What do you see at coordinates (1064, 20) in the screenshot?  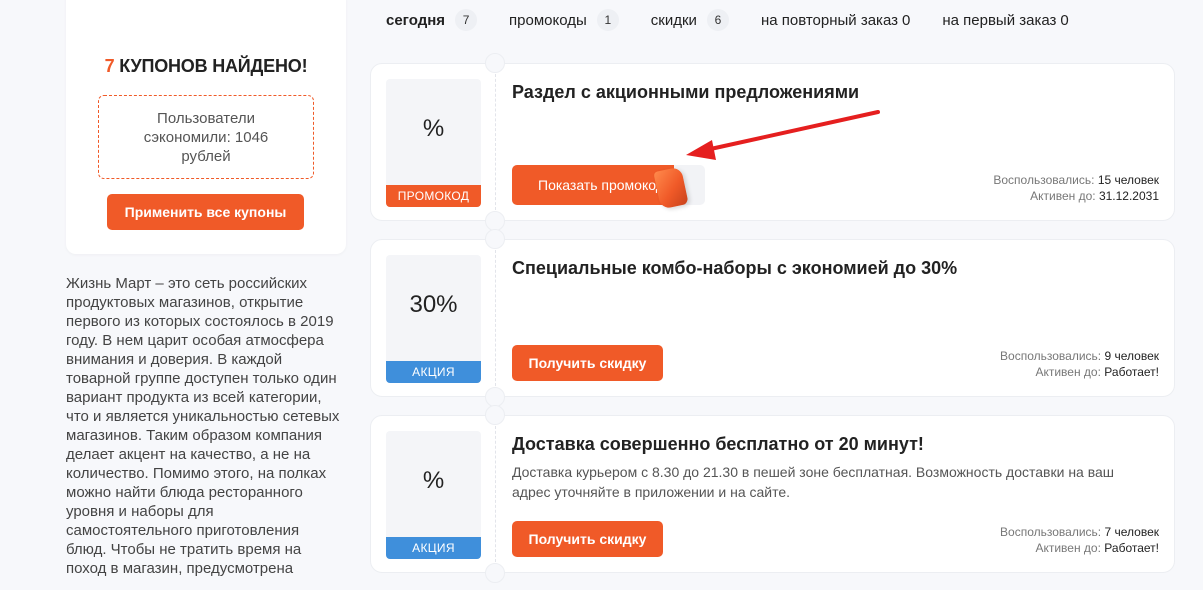 I see `tab-first-order-count: 0` at bounding box center [1064, 20].